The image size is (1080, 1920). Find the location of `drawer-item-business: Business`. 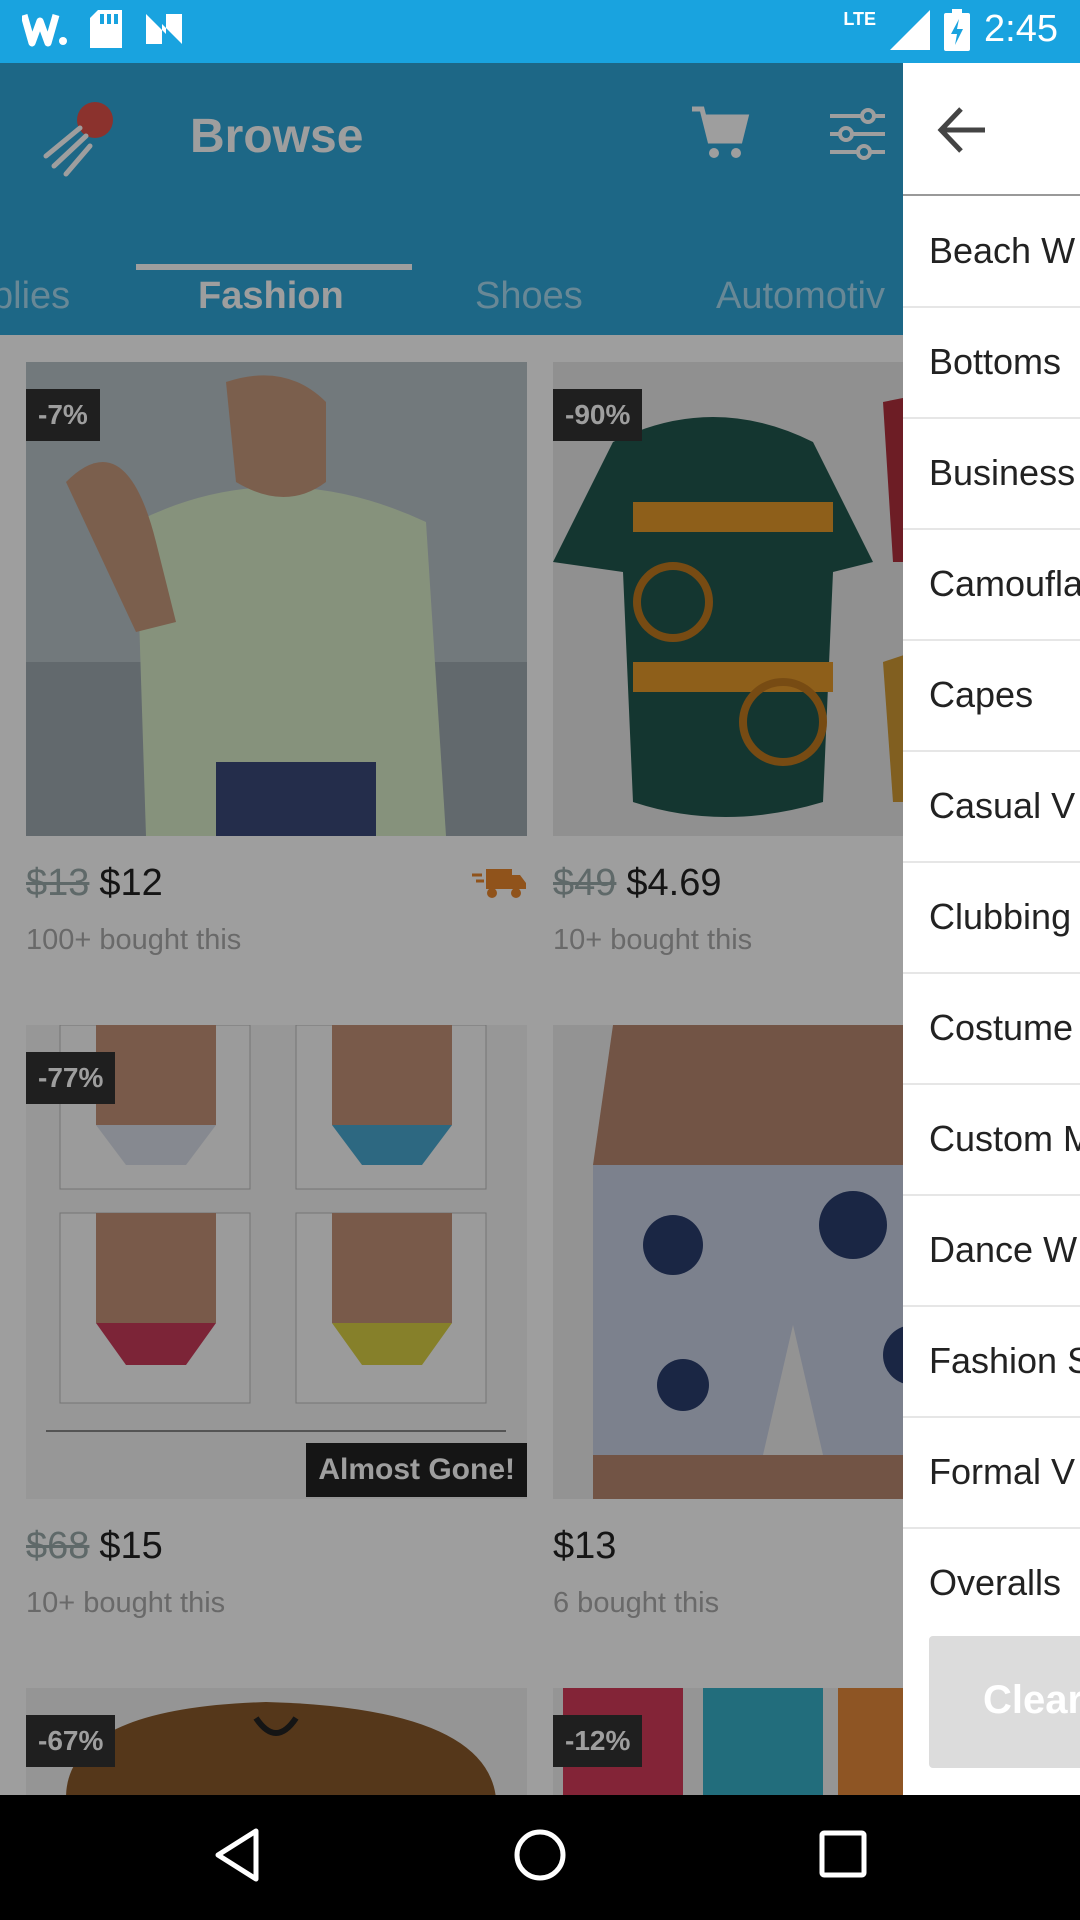

drawer-item-business: Business is located at coordinates (991, 474).